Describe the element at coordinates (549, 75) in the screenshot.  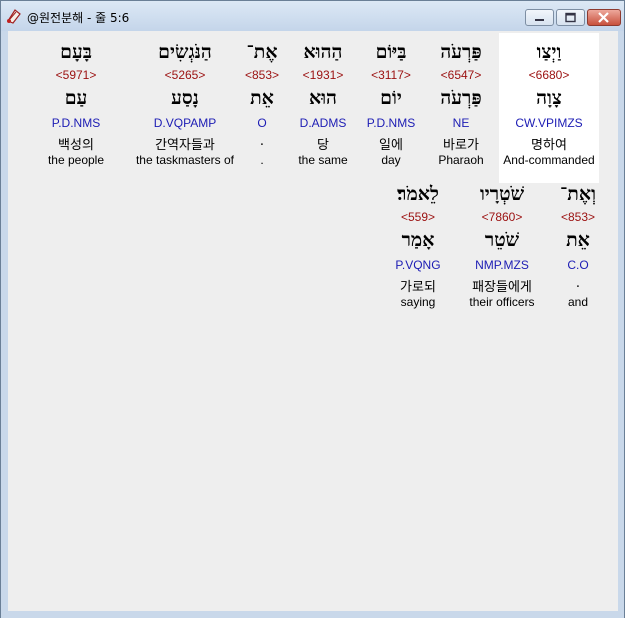
I see `strong-number: <6680>` at that location.